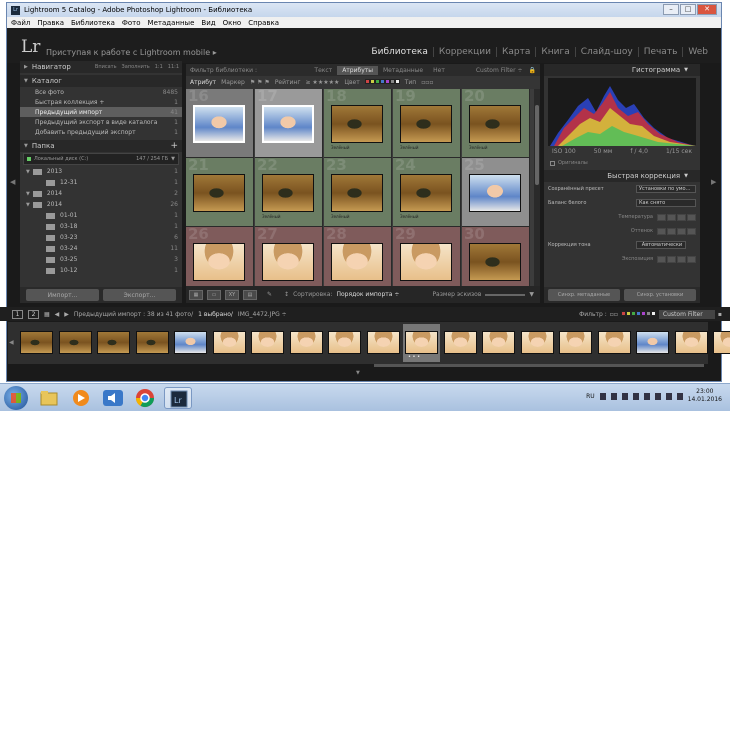 The width and height of the screenshot is (730, 748). I want to click on folder-item: ▼ 2014 2, so click(101, 193).